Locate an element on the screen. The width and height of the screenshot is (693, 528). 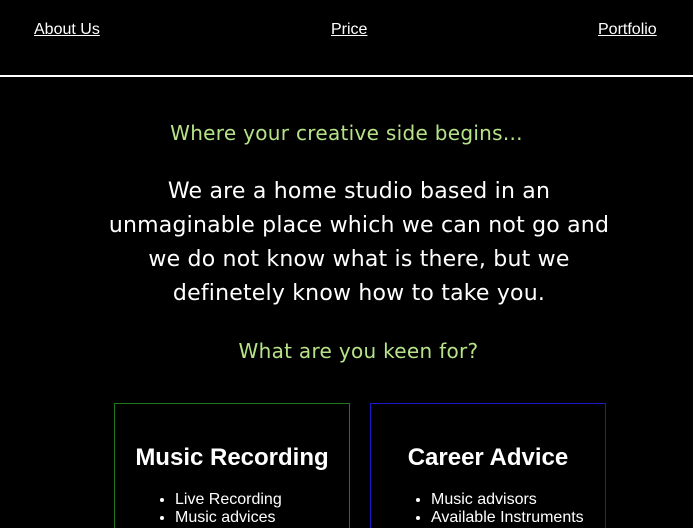
nav-link-about-us: About Us is located at coordinates (67, 30).